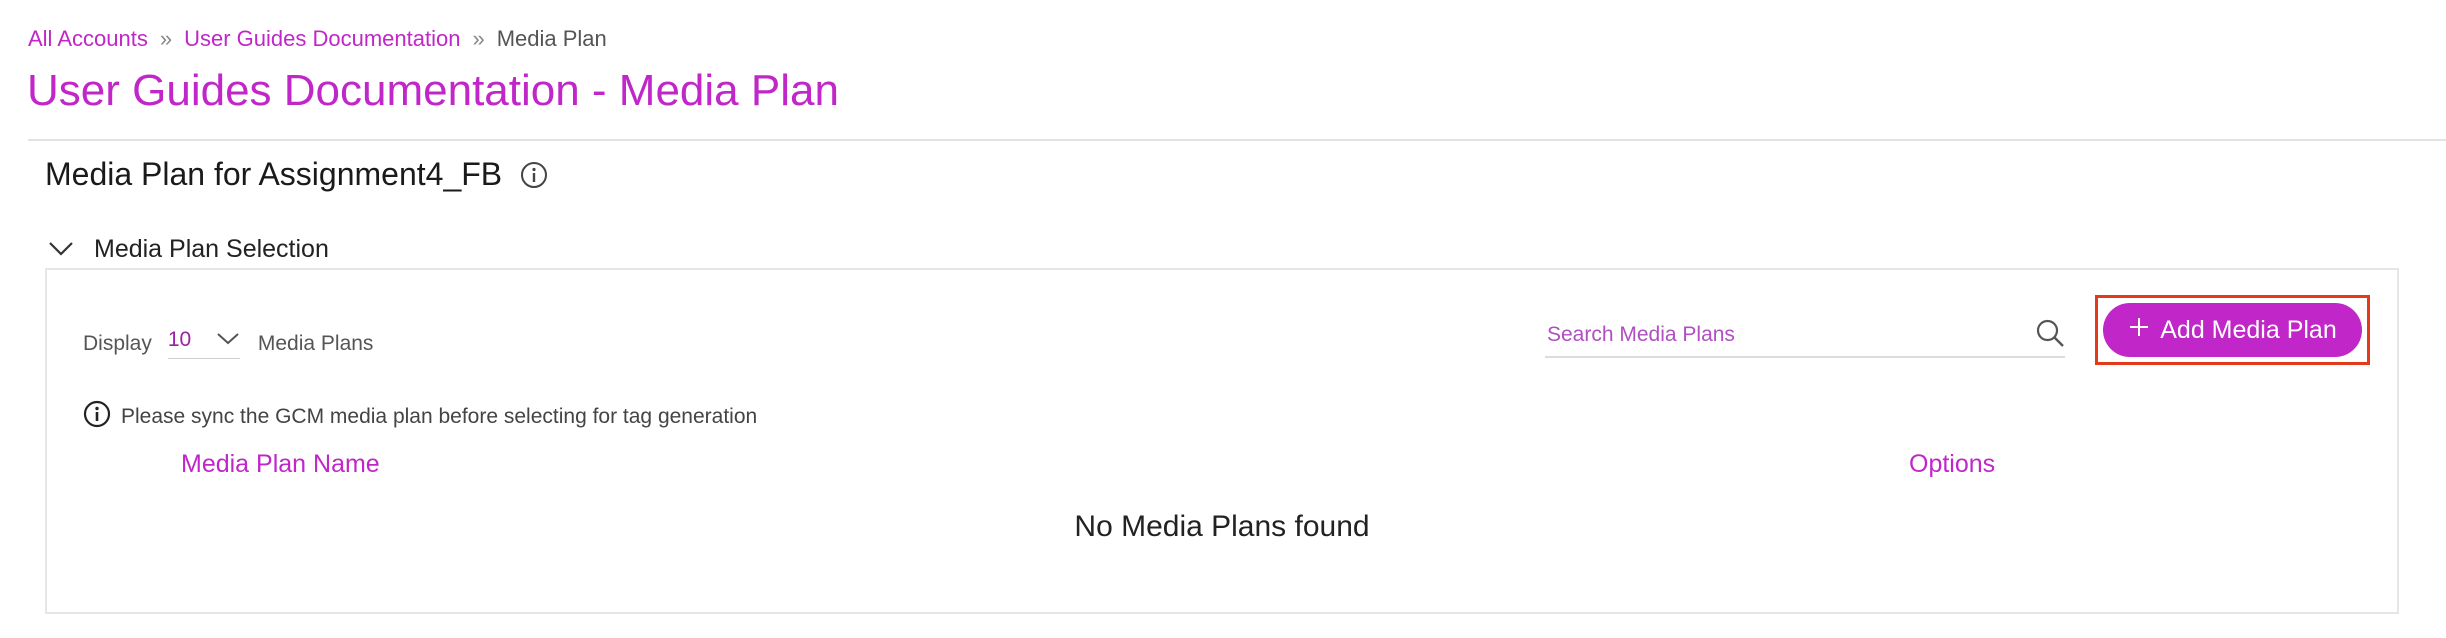 The image size is (2446, 638). Describe the element at coordinates (2050, 335) in the screenshot. I see `search-icon` at that location.